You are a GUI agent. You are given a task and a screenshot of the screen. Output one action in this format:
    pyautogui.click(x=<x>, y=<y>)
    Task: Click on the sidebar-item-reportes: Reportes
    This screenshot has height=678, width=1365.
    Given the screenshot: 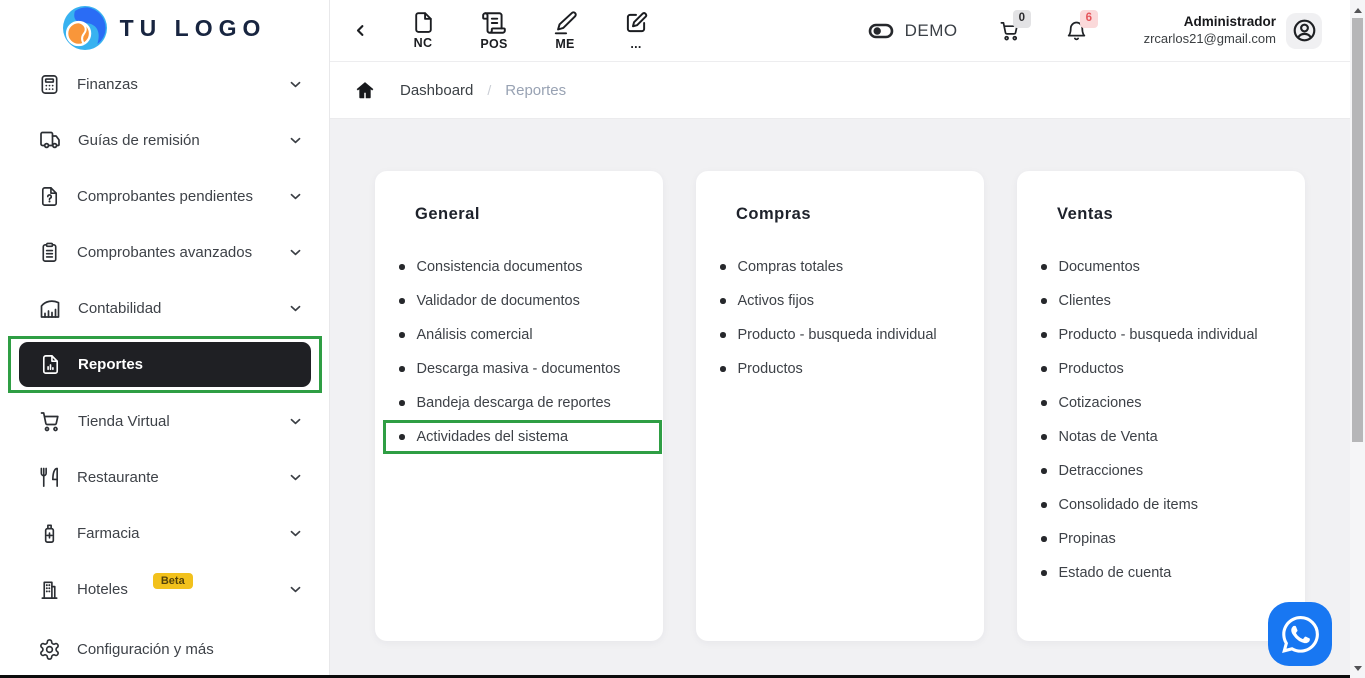 What is the action you would take?
    pyautogui.click(x=165, y=364)
    